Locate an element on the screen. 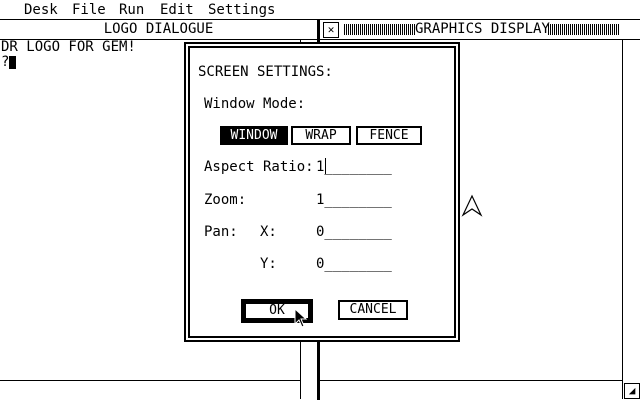  aspect-ratio-field: 1________ is located at coordinates (354, 167).